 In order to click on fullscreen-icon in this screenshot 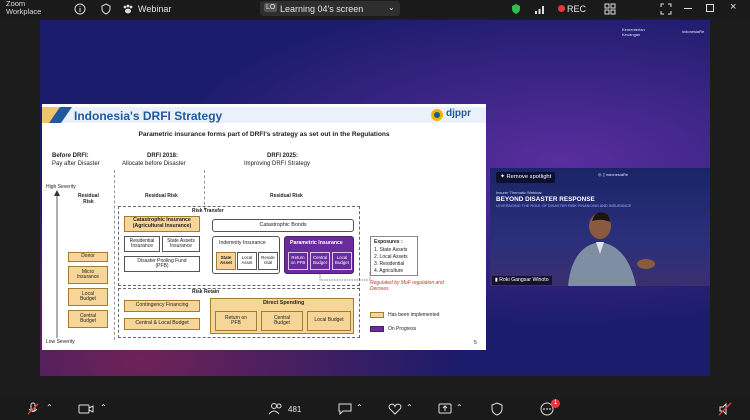, I will do `click(666, 9)`.